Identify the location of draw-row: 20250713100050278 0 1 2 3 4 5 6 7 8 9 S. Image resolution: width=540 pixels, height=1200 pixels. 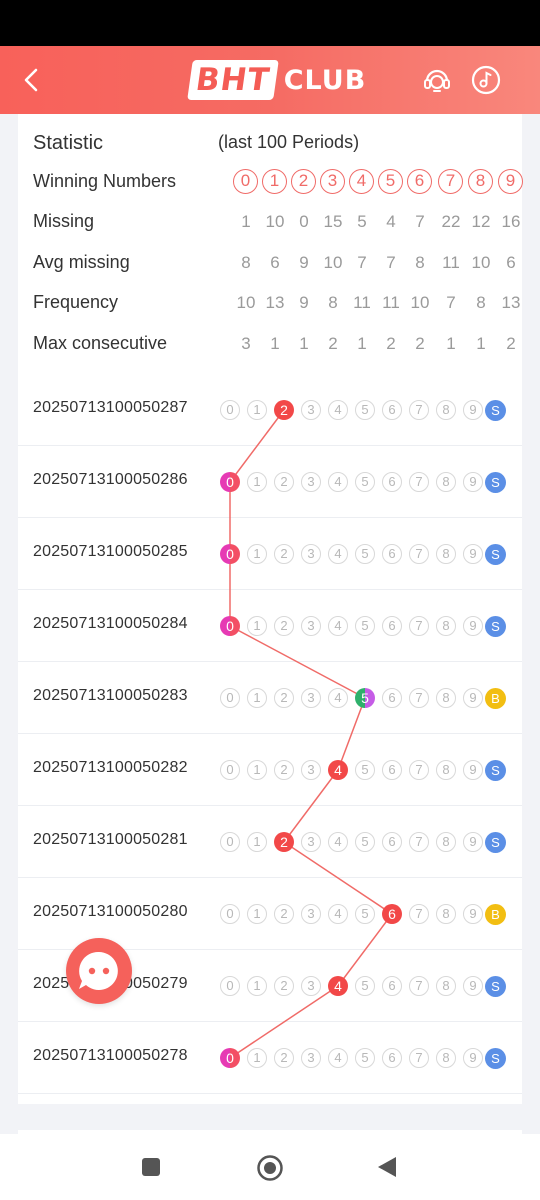
(270, 1058).